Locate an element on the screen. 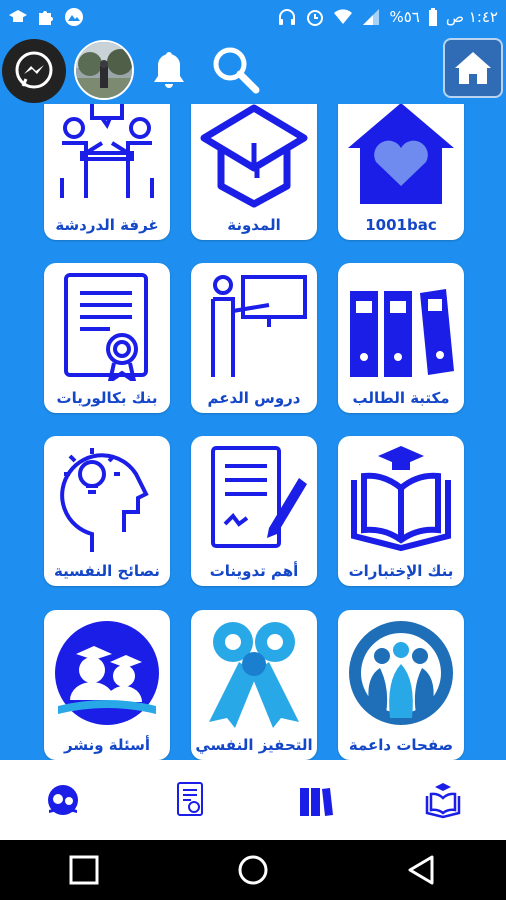 The image size is (506, 900). chat-room-icon is located at coordinates (107, 151).